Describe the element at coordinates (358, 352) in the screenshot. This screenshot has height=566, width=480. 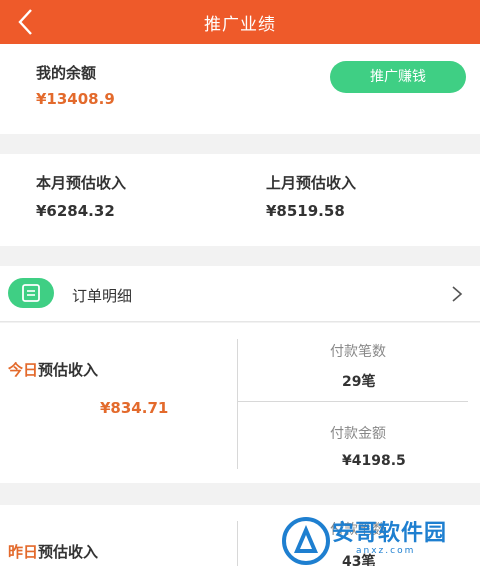
I see `pay-count-label: 付款笔数` at that location.